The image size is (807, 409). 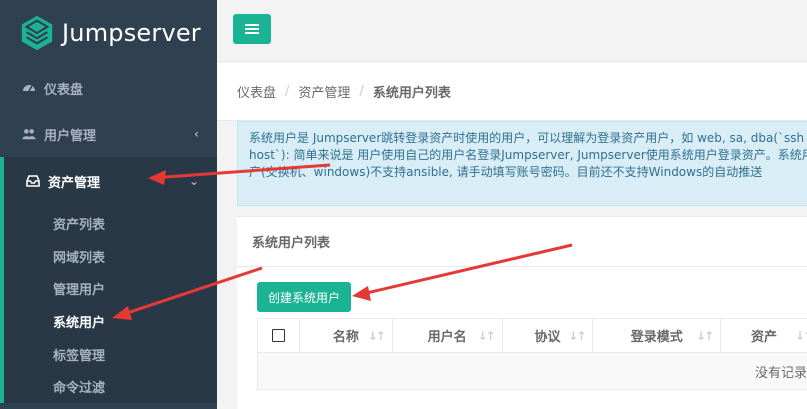 What do you see at coordinates (657, 335) in the screenshot?
I see `column-header-login-mode: 登录模式 ↓↑` at bounding box center [657, 335].